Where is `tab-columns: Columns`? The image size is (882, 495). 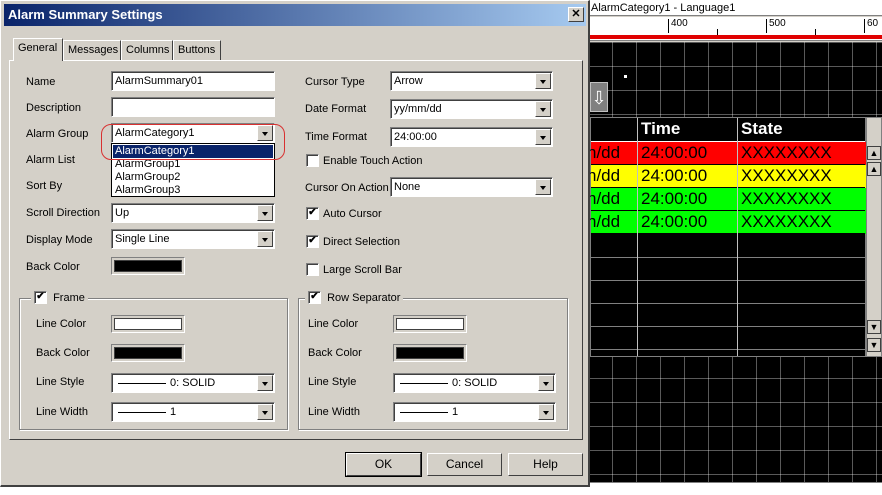 tab-columns: Columns is located at coordinates (147, 50).